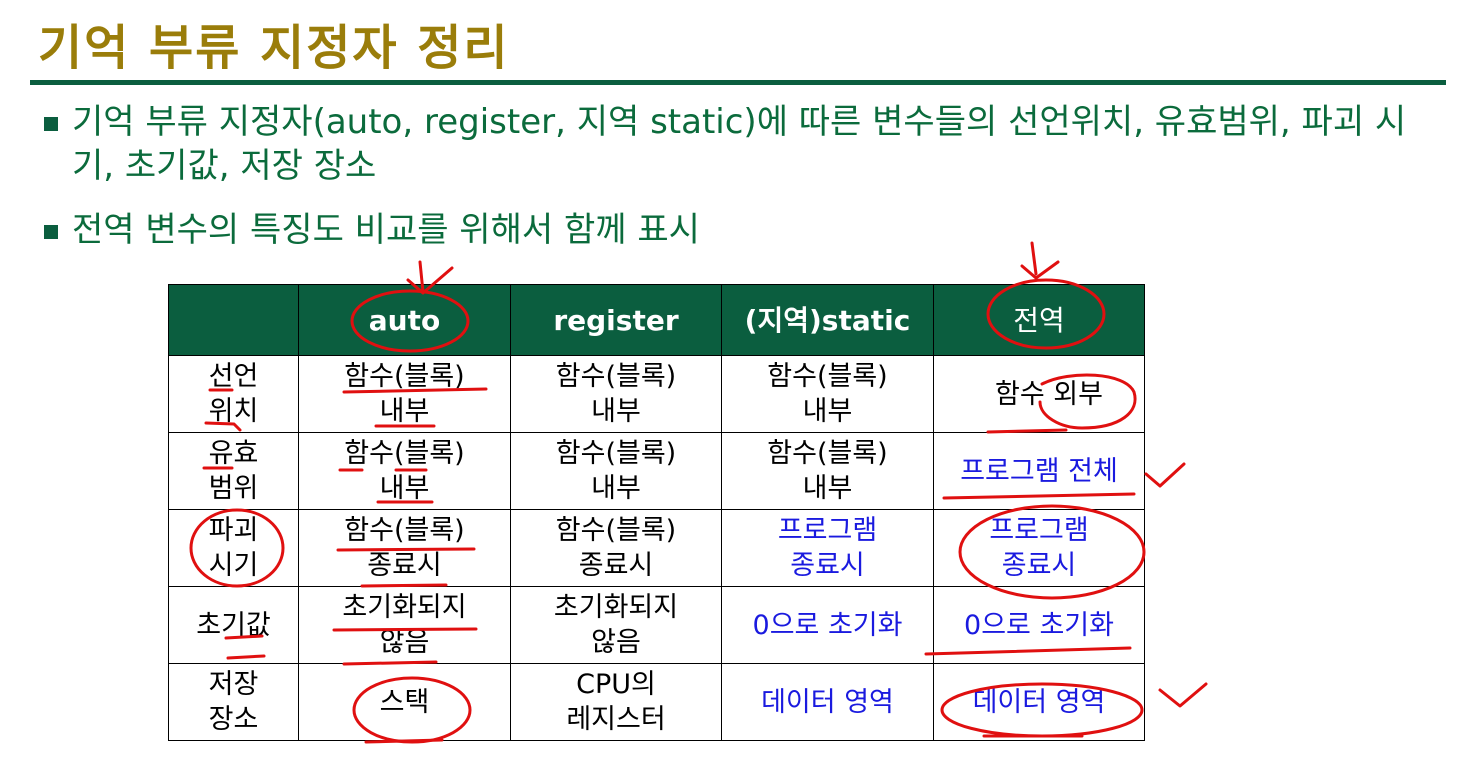 This screenshot has width=1479, height=766. I want to click on row-label: 초기값, so click(233, 625).